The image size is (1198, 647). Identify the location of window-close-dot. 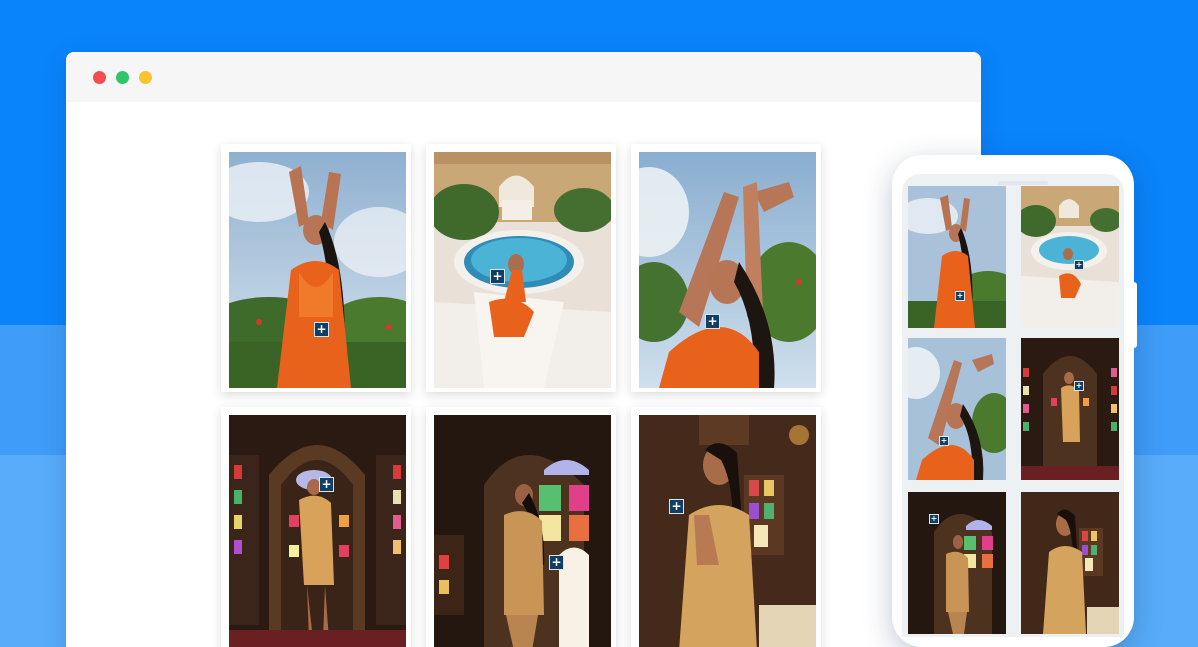
(99, 77).